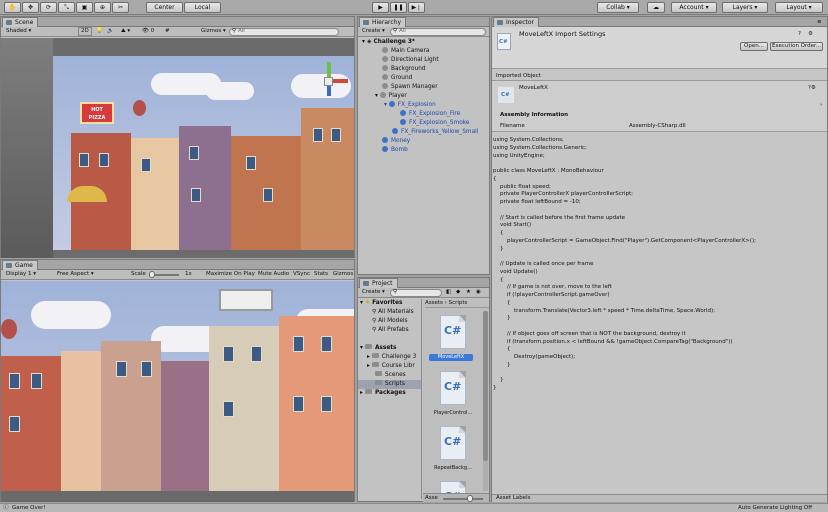  Describe the element at coordinates (390, 375) in the screenshot. I see `asset-folder-row: Scenes` at that location.